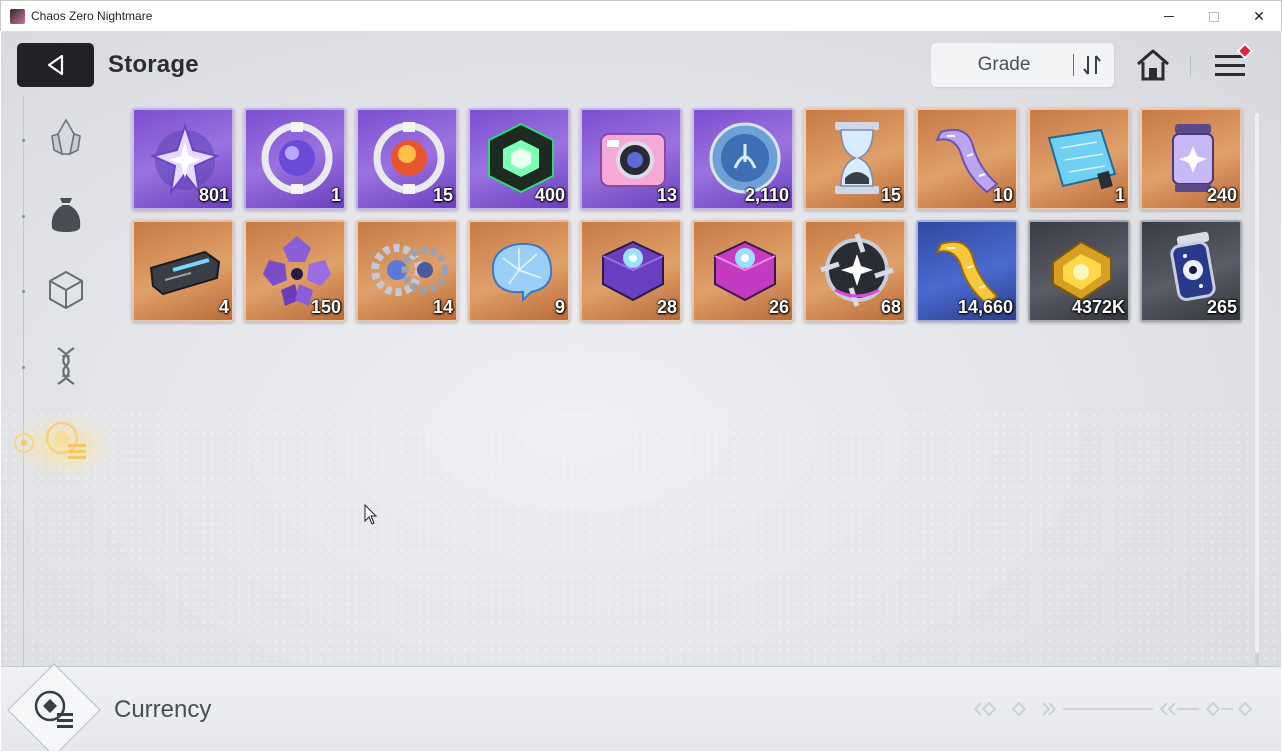 The height and width of the screenshot is (752, 1282). I want to click on item-quantity: 14,660, so click(985, 307).